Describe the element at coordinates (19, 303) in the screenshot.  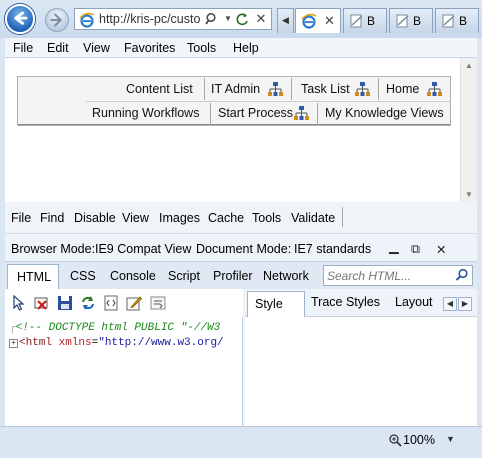
I see `select-element-icon` at that location.